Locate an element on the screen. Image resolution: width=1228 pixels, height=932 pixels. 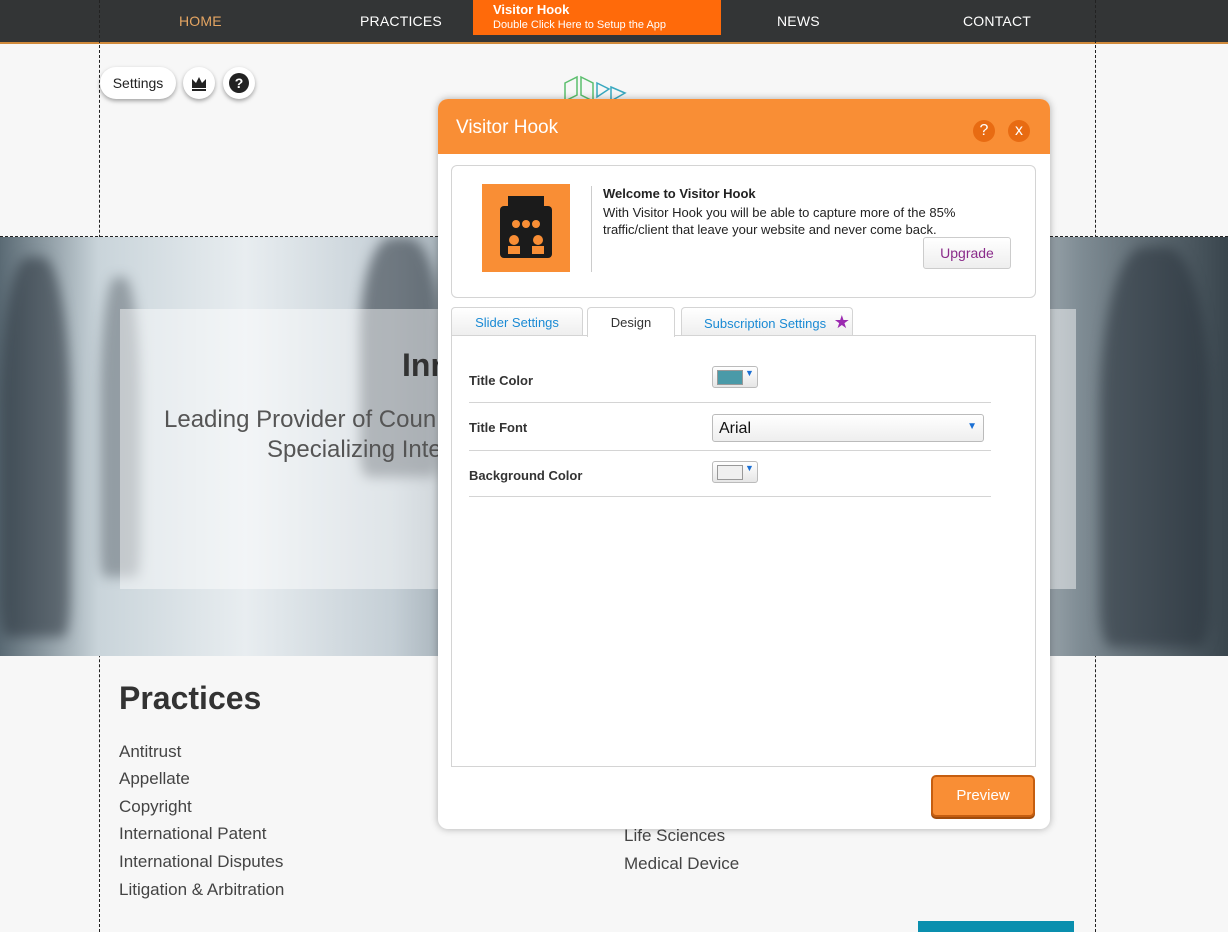
nav-contact: CONTACT is located at coordinates (997, 21).